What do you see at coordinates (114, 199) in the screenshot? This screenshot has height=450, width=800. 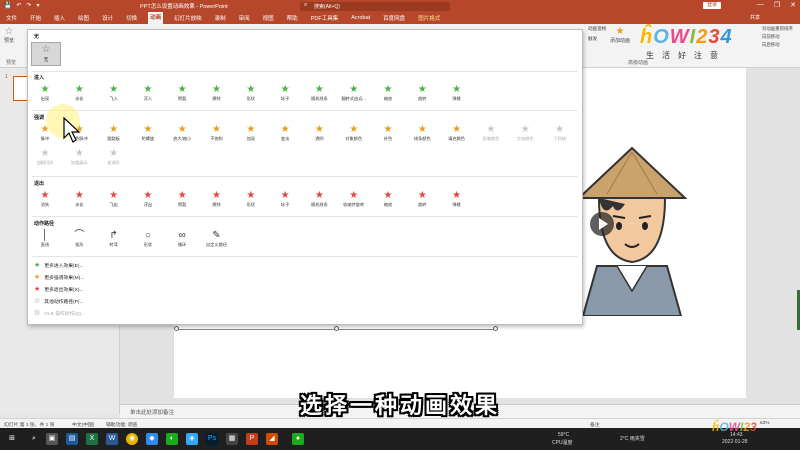 I see `exit-effect: ★ 飞出` at bounding box center [114, 199].